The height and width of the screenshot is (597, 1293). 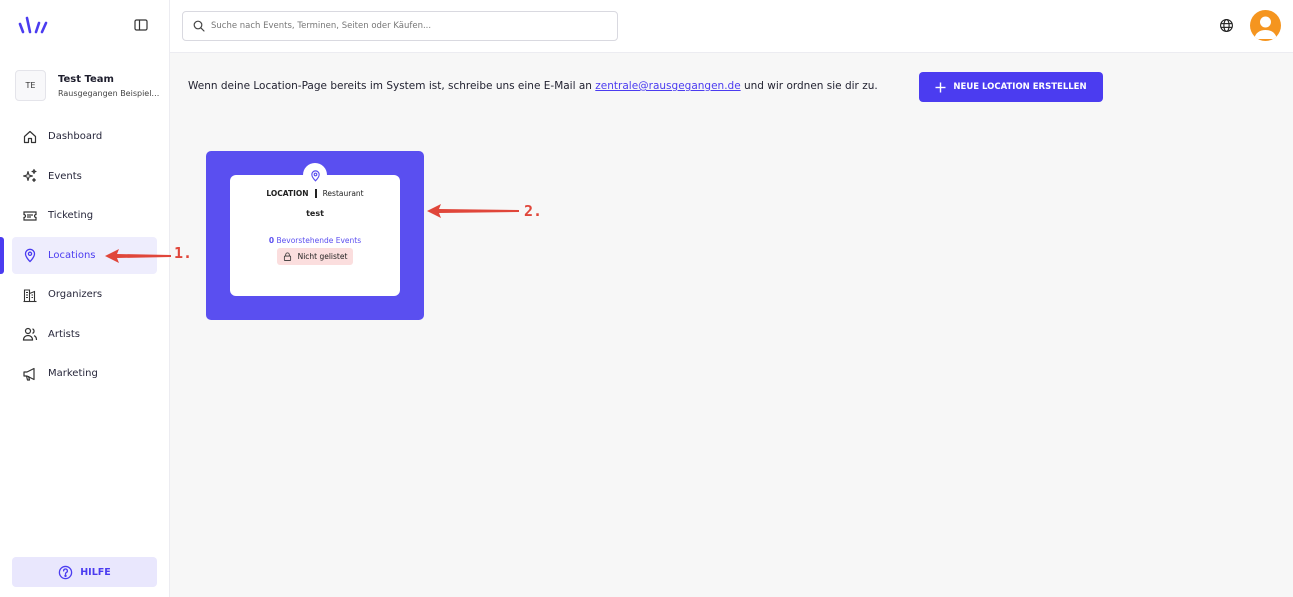 What do you see at coordinates (533, 211) in the screenshot?
I see `annotation-label-2: 2.` at bounding box center [533, 211].